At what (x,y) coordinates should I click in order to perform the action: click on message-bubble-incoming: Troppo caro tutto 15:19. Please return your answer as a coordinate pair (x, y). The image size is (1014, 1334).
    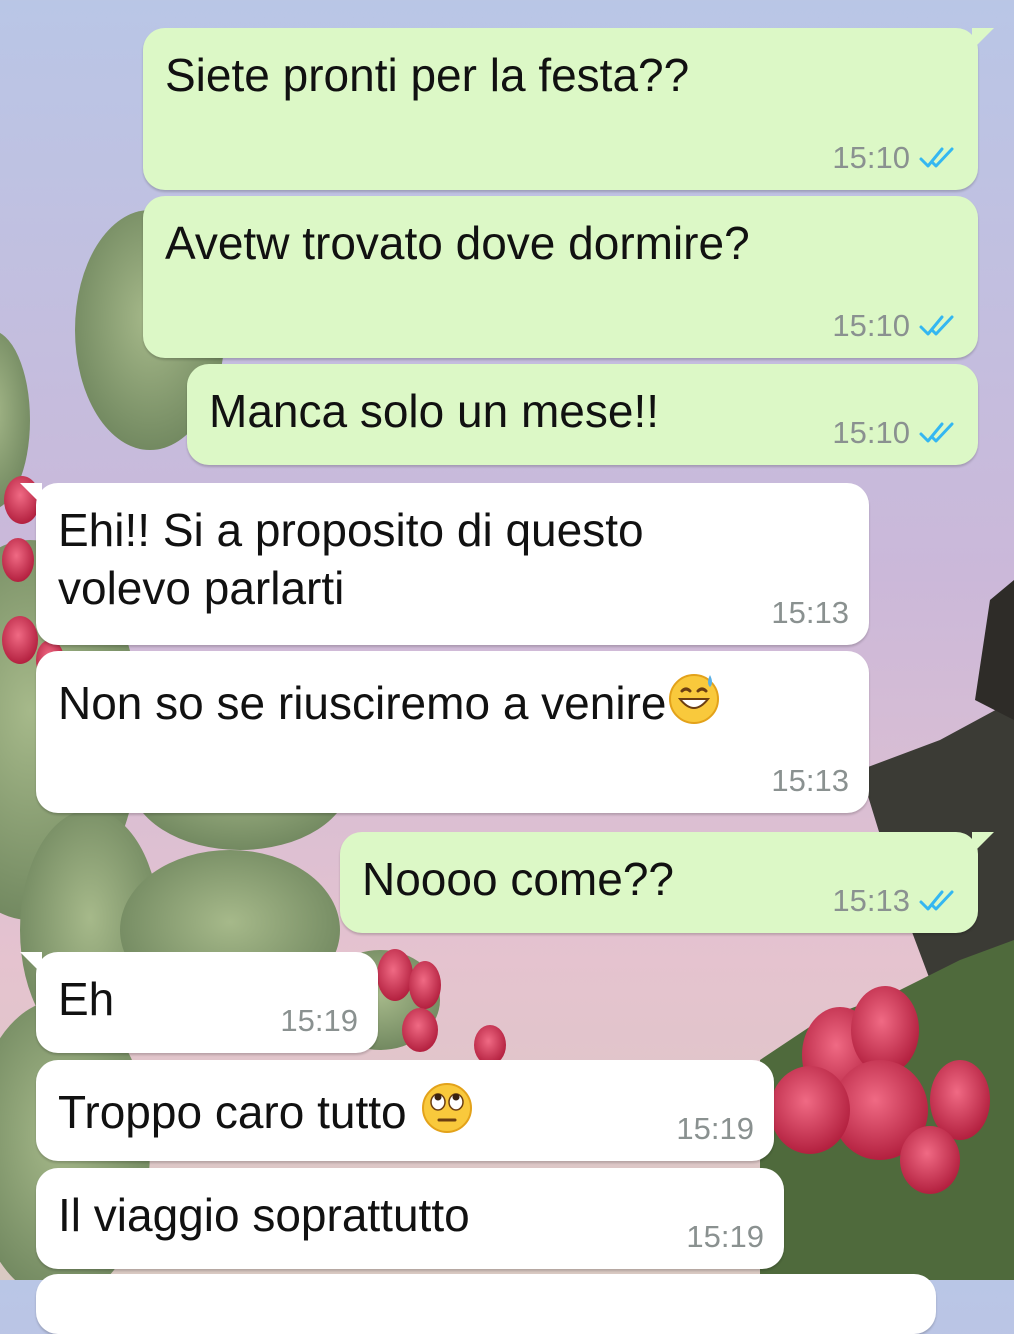
    Looking at the image, I should click on (405, 1110).